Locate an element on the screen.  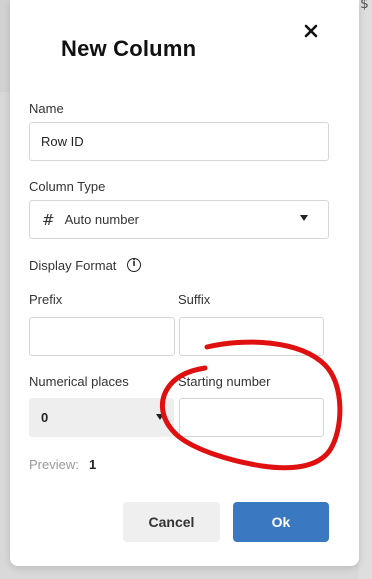
cancel-button: Cancel is located at coordinates (171, 522).